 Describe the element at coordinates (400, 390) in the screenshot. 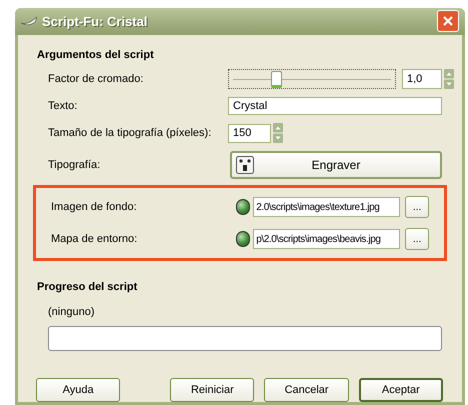

I see `dialog-button: Aceptar` at that location.